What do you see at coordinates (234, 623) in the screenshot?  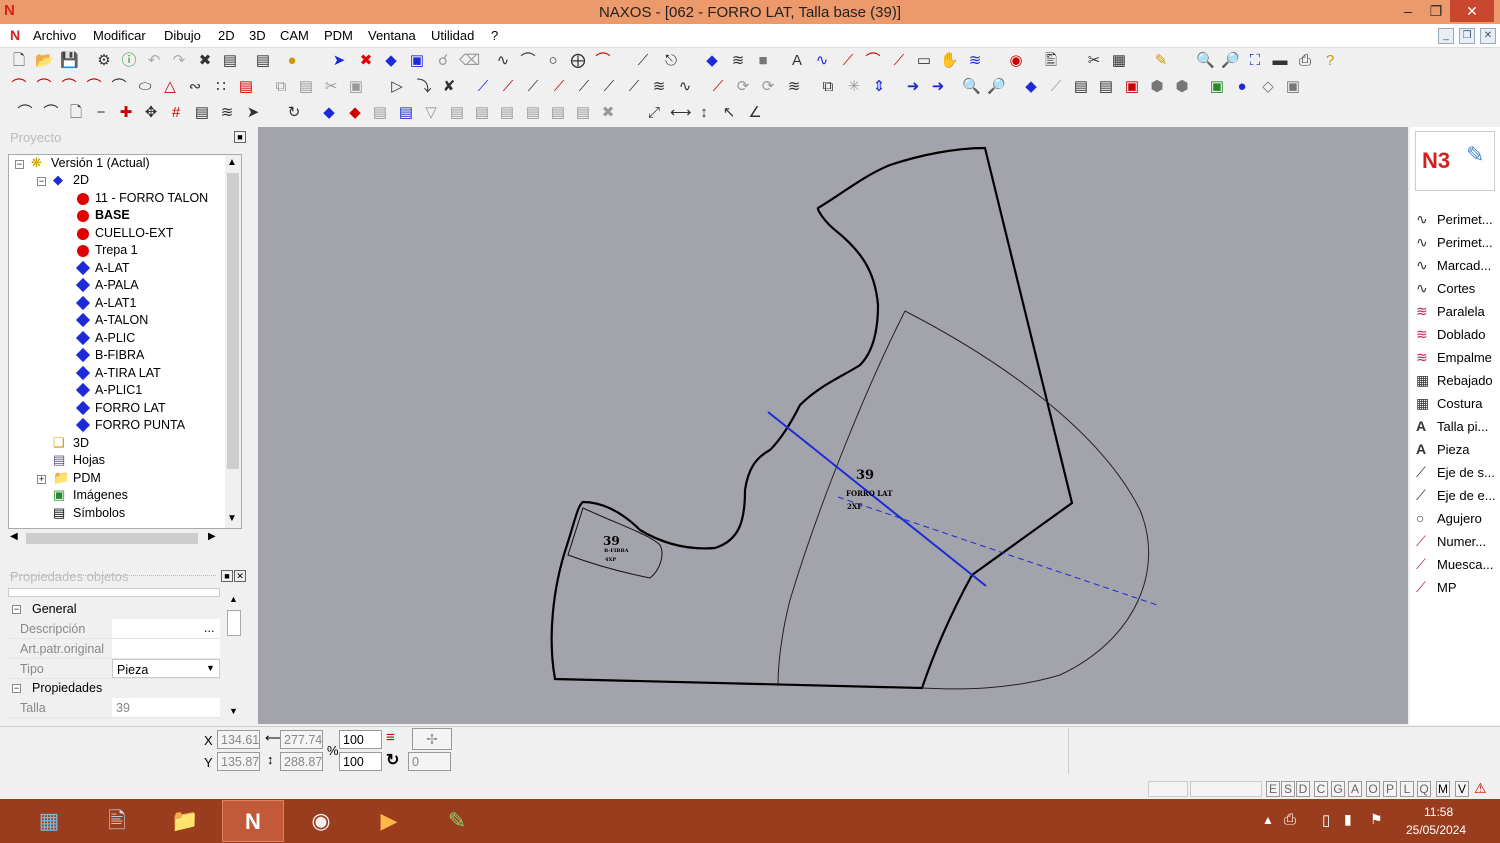 I see `props-scroll-thumb` at bounding box center [234, 623].